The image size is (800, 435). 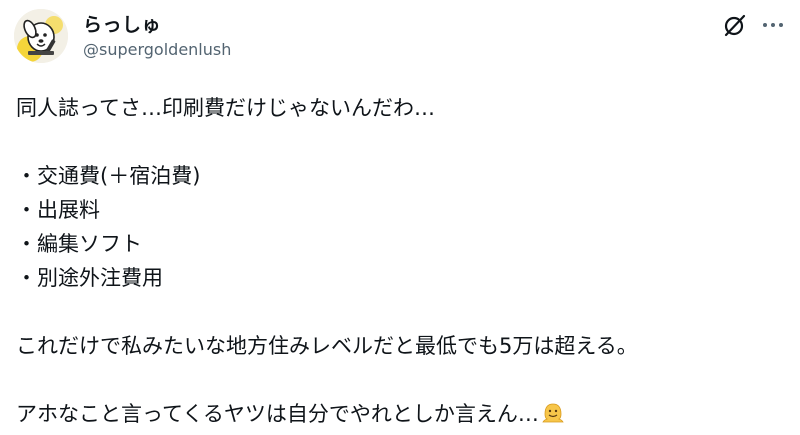 I want to click on bullet-item: ・出展料, so click(x=58, y=210).